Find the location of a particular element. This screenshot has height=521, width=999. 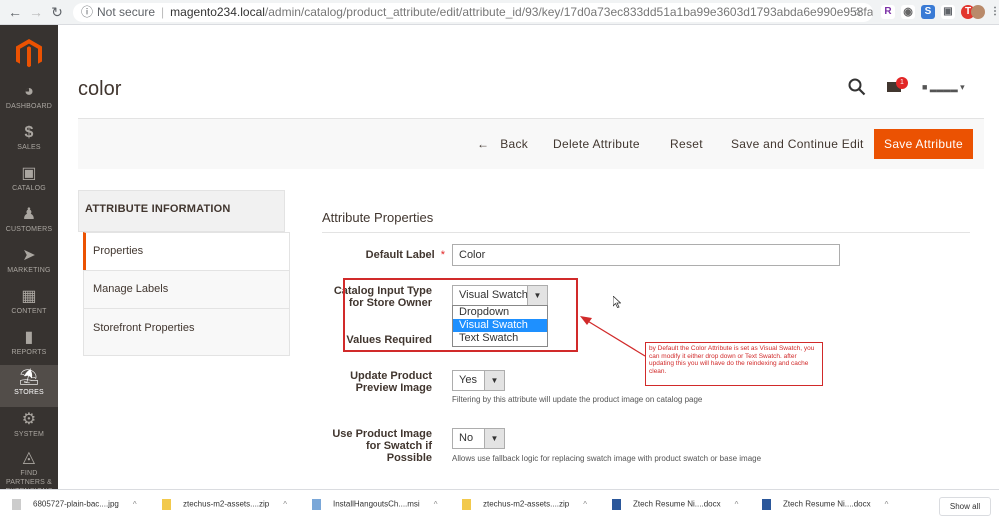

download-item: 6805727-plain-bac....jpg ^ is located at coordinates (74, 504).